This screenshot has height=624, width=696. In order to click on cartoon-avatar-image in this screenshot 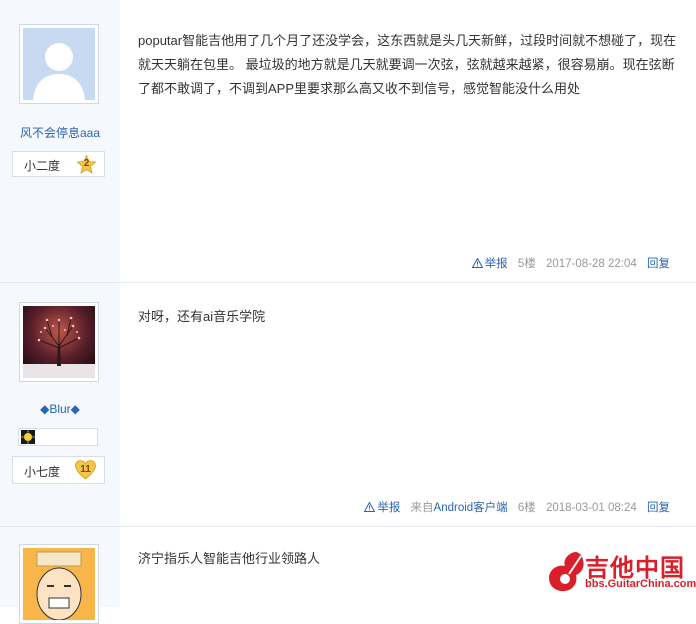, I will do `click(59, 584)`.